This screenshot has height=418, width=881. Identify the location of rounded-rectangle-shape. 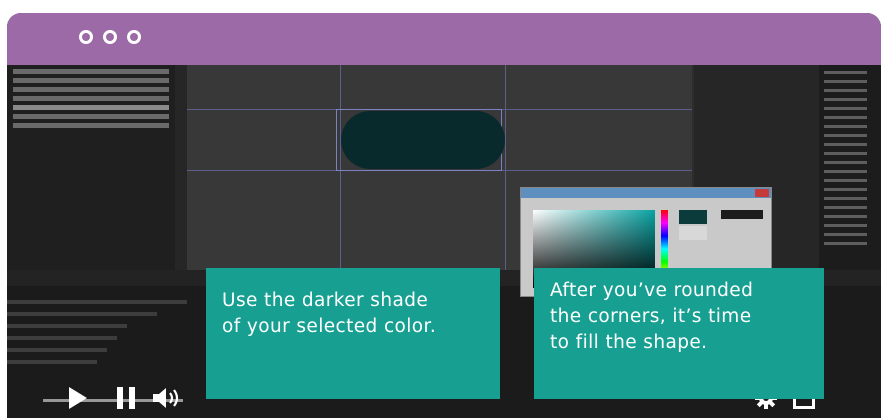
(423, 140).